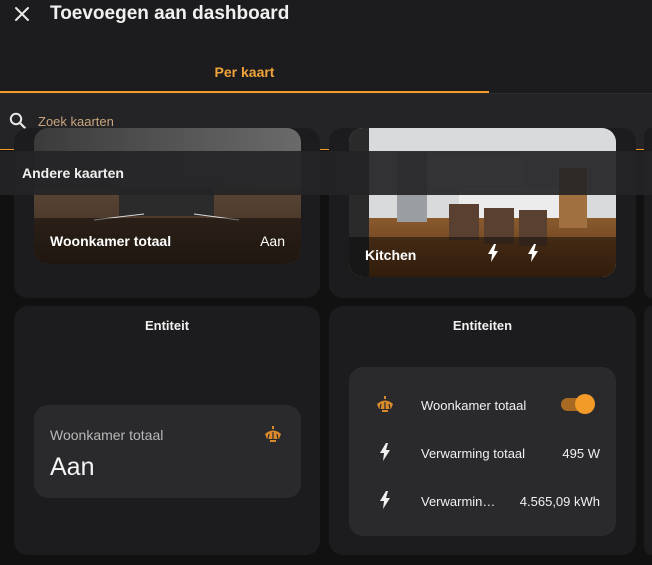  What do you see at coordinates (473, 405) in the screenshot?
I see `entity-row-name: Woonkamer totaal` at bounding box center [473, 405].